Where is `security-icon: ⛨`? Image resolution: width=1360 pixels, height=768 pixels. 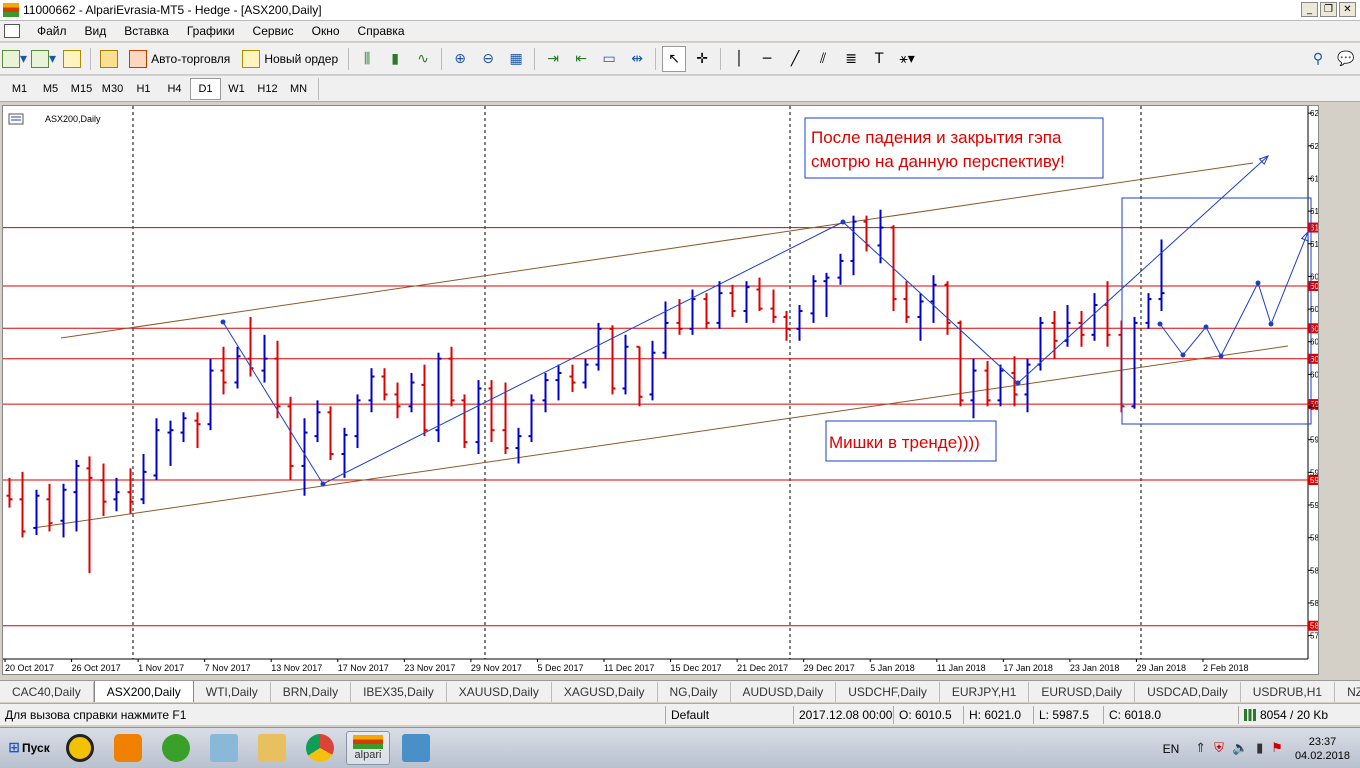 security-icon: ⛨ is located at coordinates (1219, 748).